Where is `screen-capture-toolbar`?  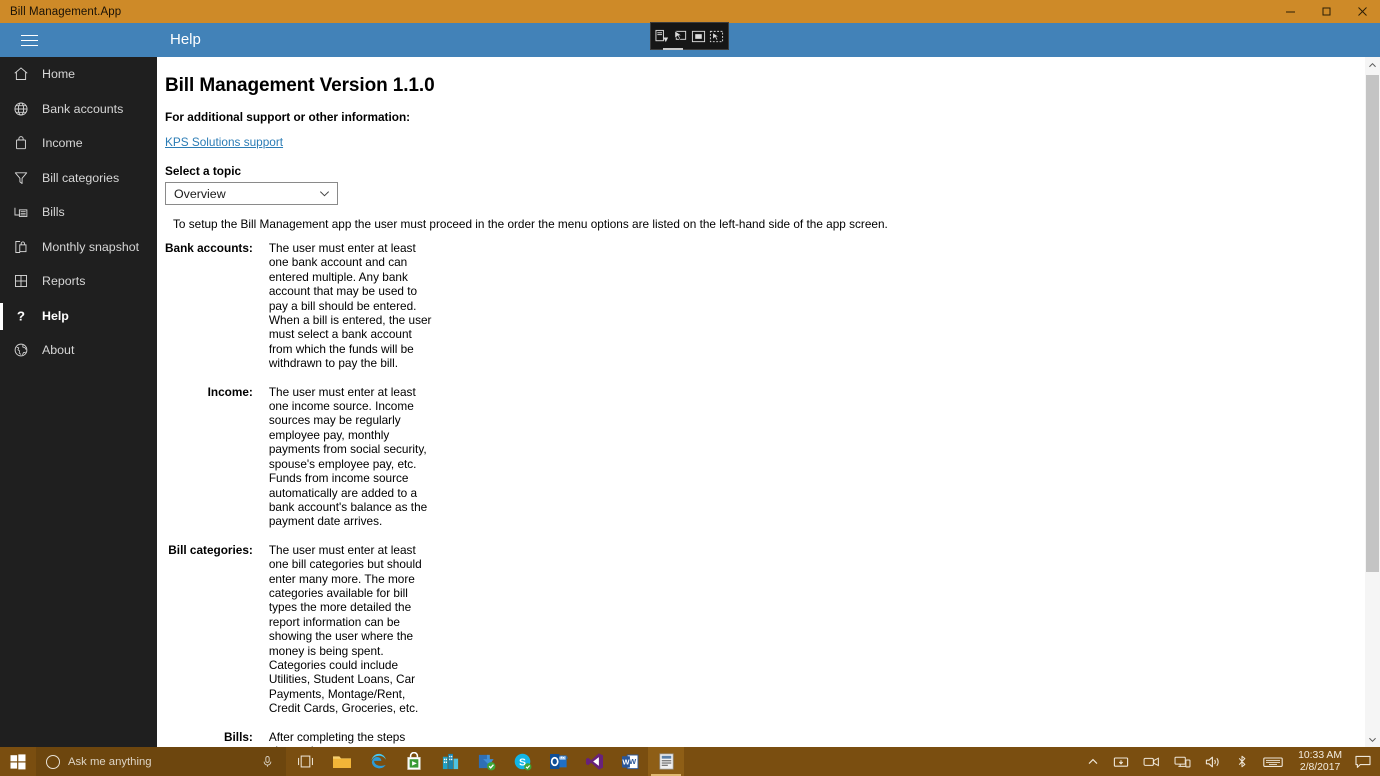
screen-capture-toolbar is located at coordinates (689, 36).